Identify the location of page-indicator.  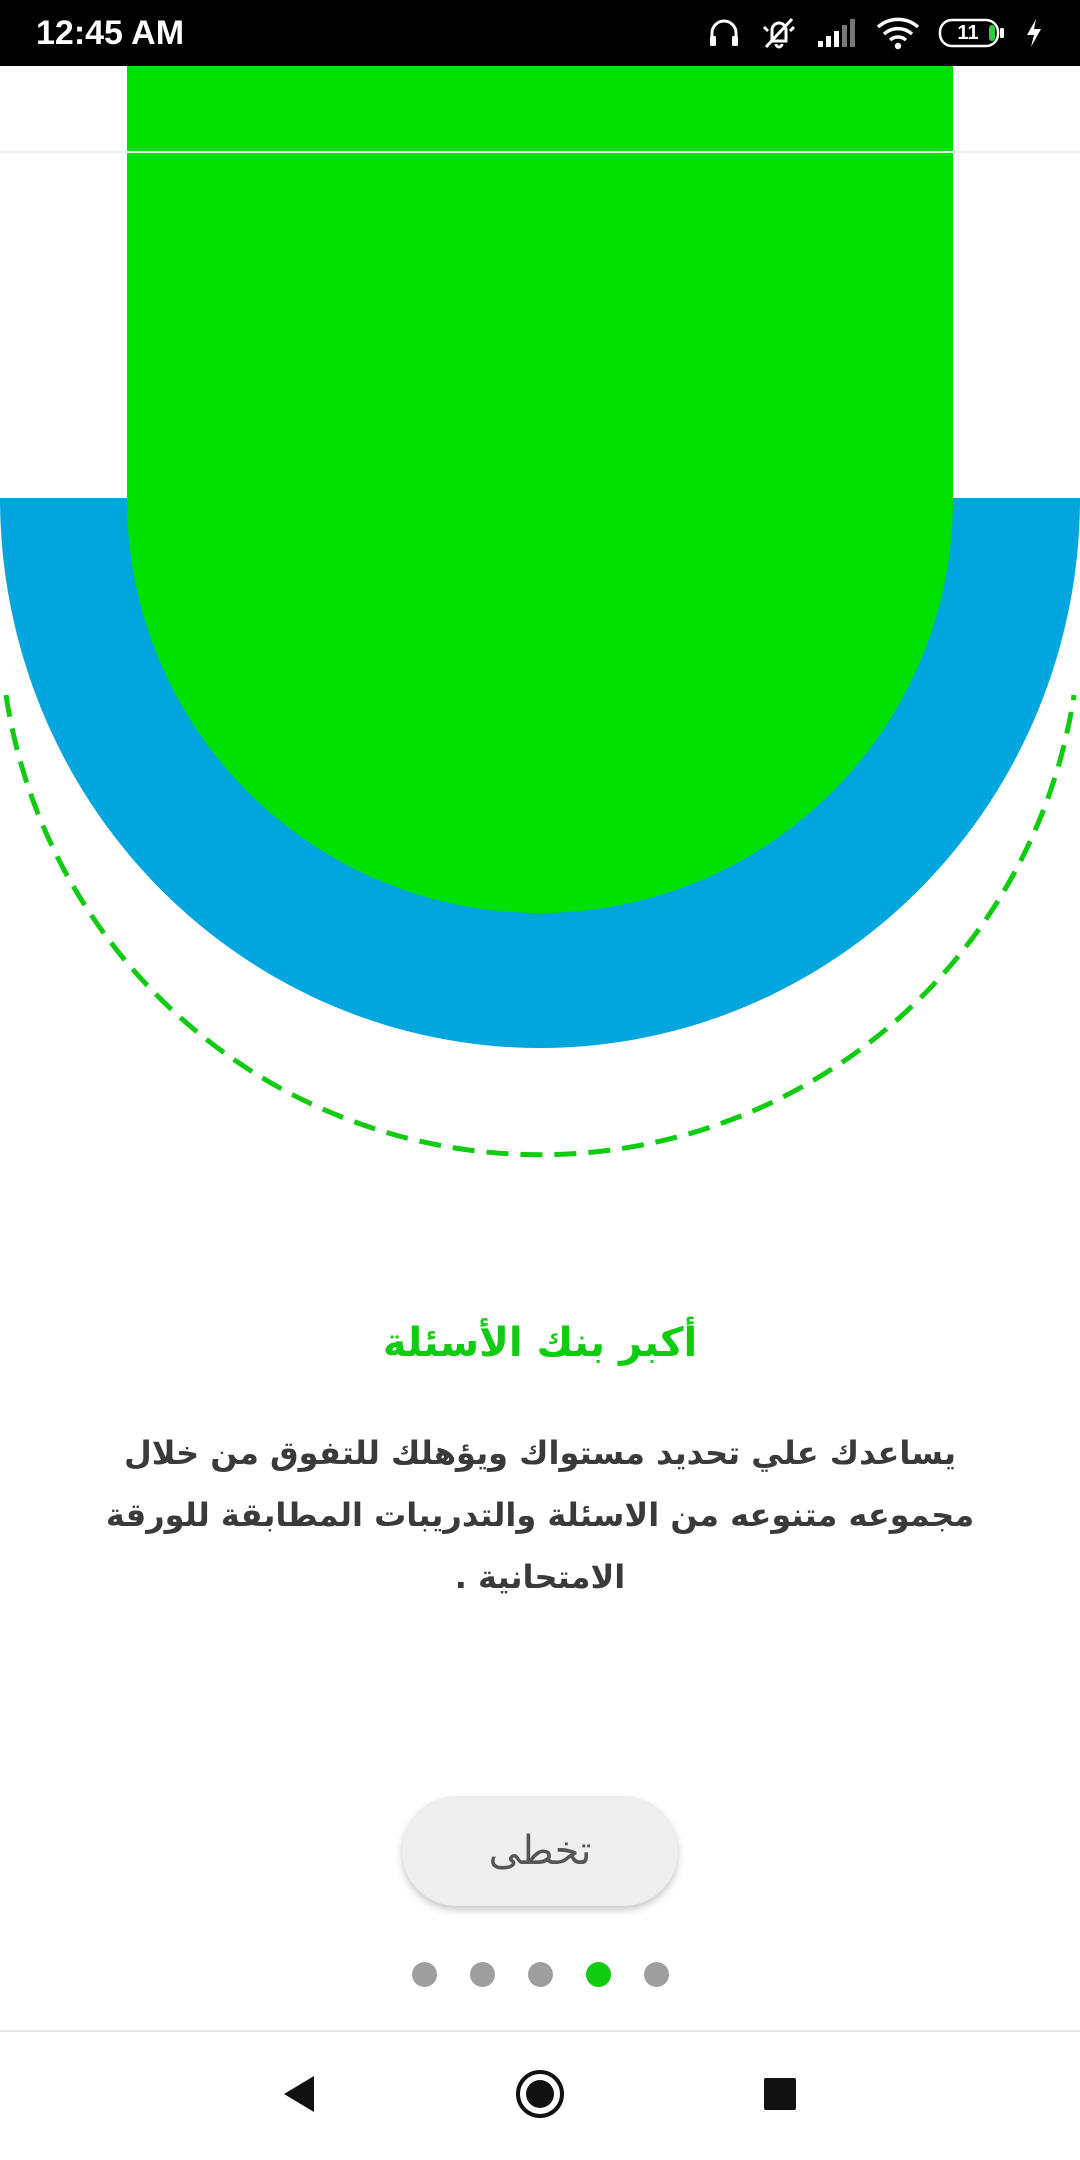
(540, 1974).